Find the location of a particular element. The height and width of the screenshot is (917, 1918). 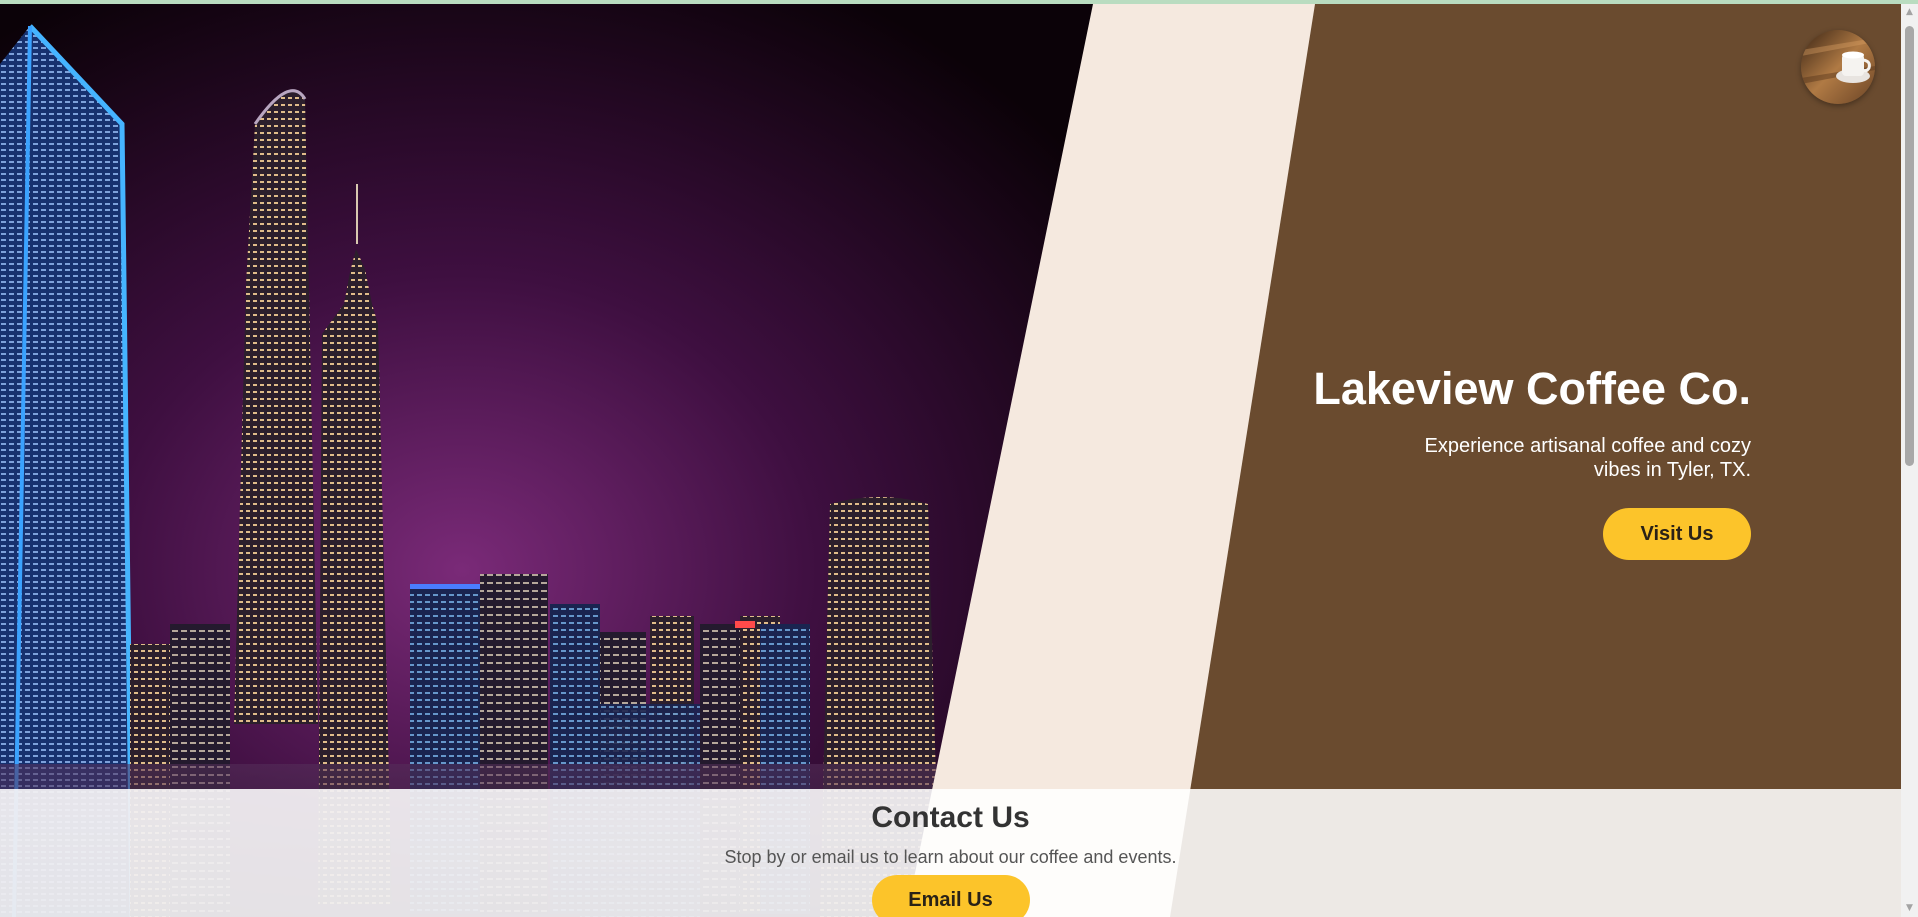

visit-us-button: Visit Us is located at coordinates (1677, 534).